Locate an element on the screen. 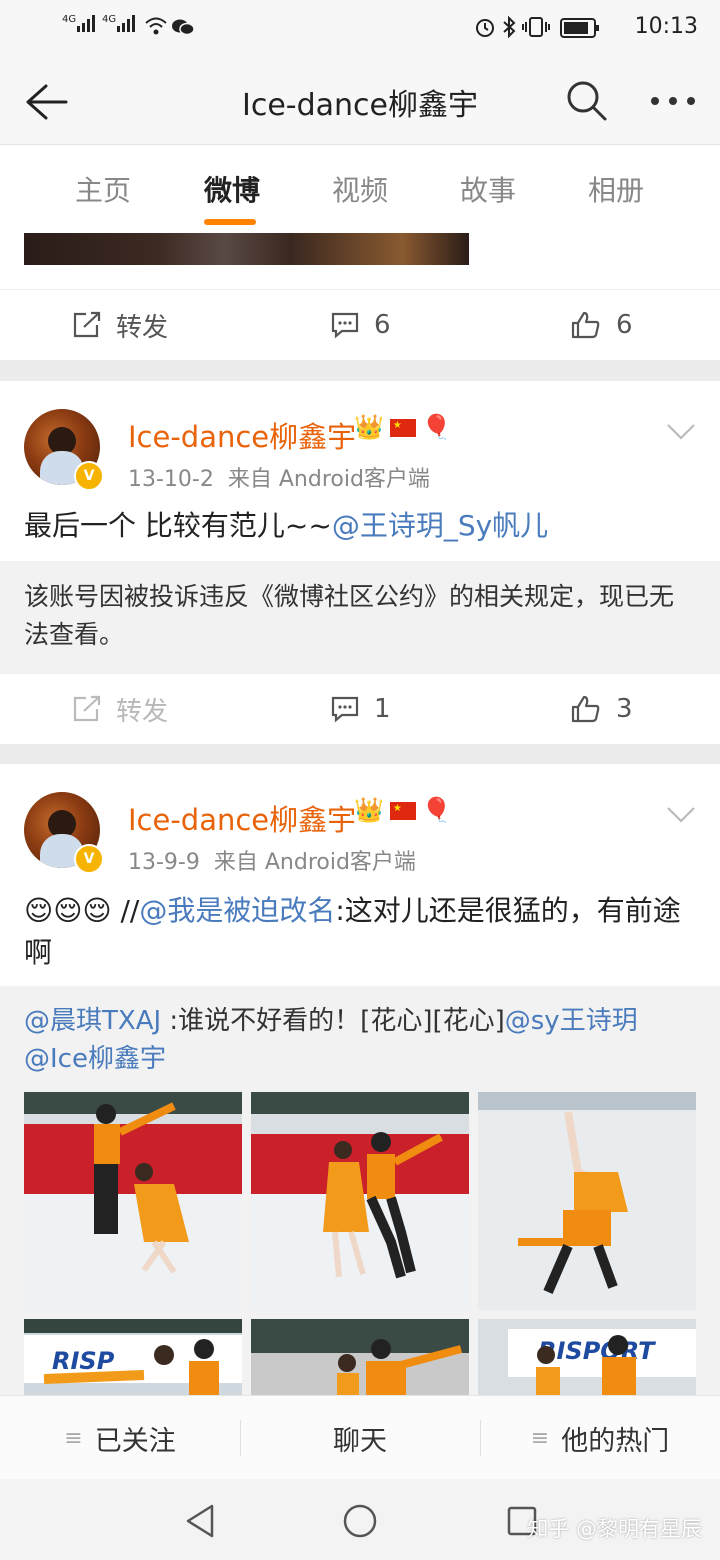 The image size is (720, 1560). mention-link: @王诗玥_Sy帆儿 is located at coordinates (440, 525).